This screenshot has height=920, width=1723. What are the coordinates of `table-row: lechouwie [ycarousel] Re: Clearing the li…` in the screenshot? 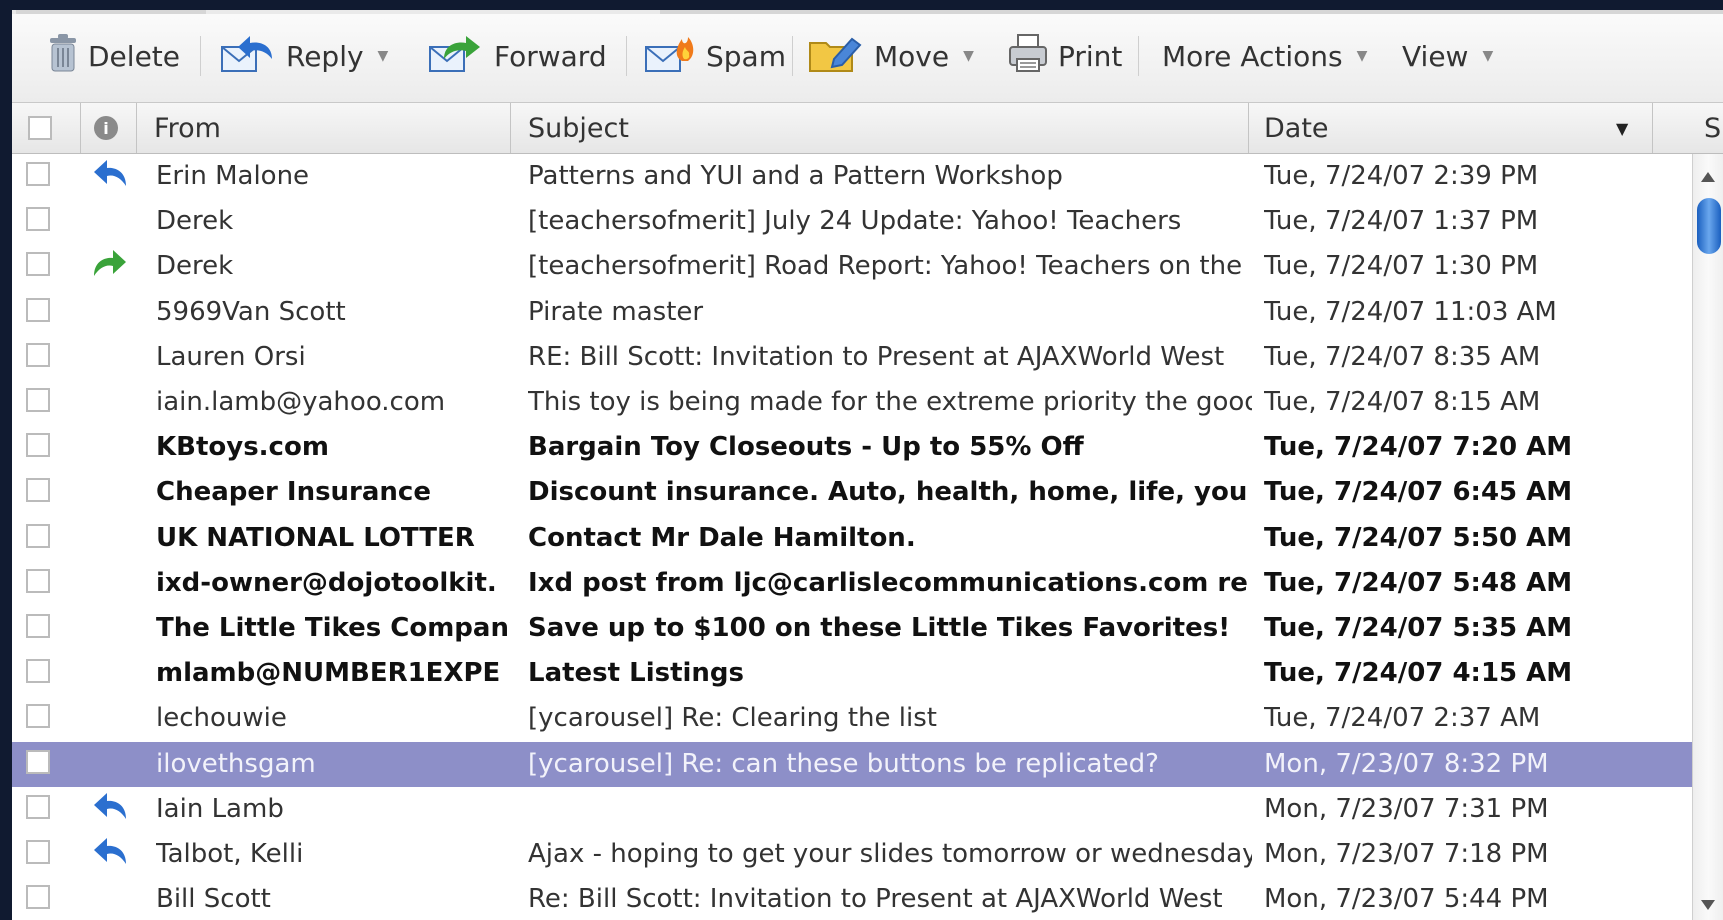 It's located at (852, 718).